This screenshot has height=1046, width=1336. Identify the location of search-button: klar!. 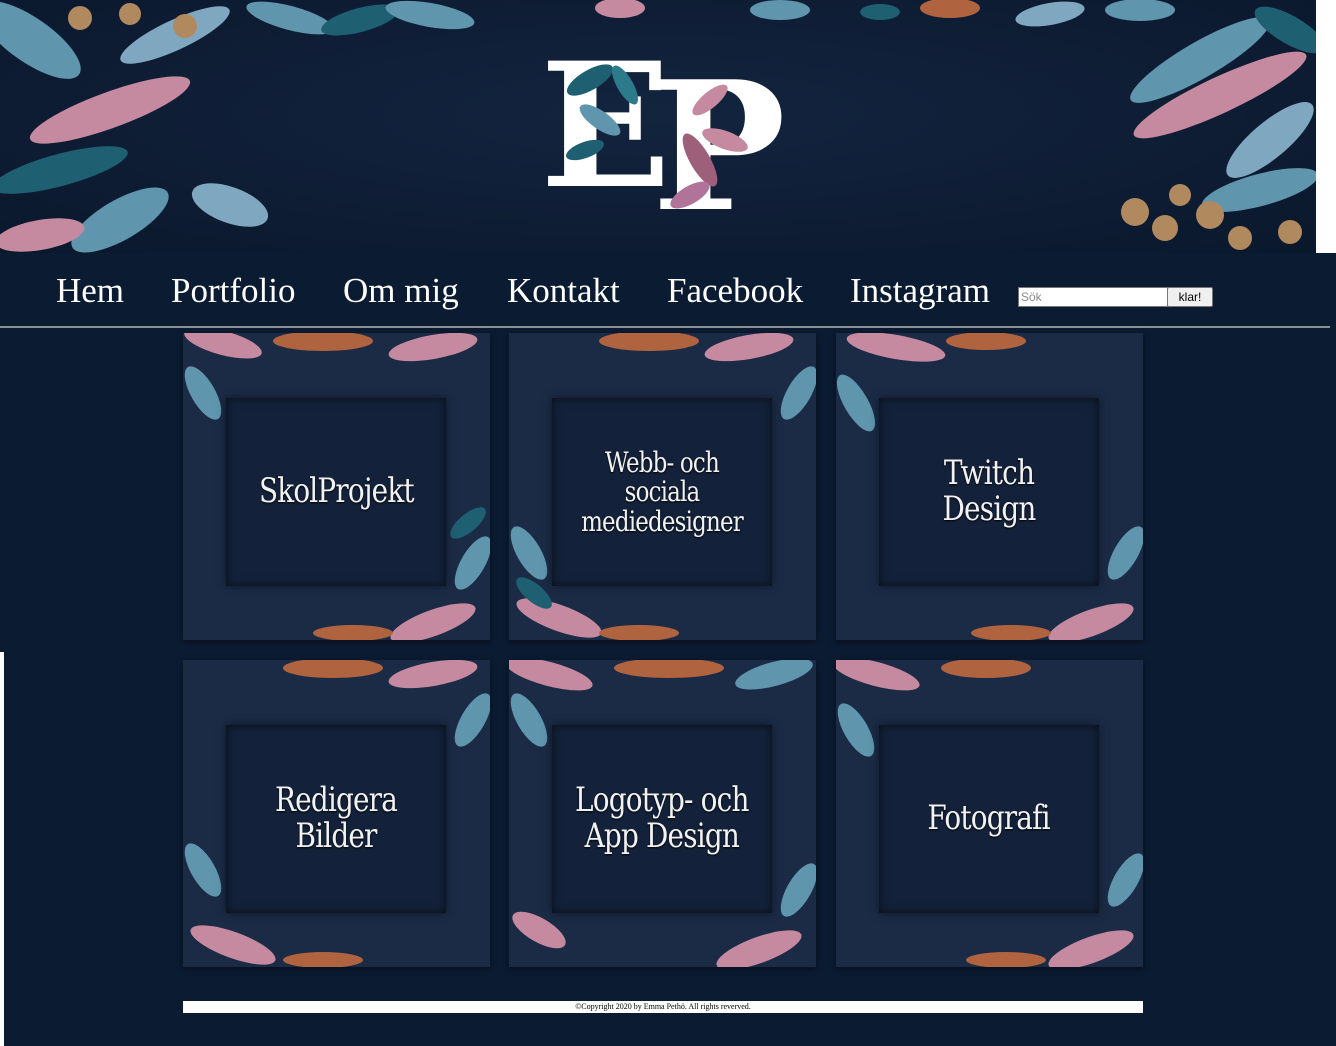
(1190, 297).